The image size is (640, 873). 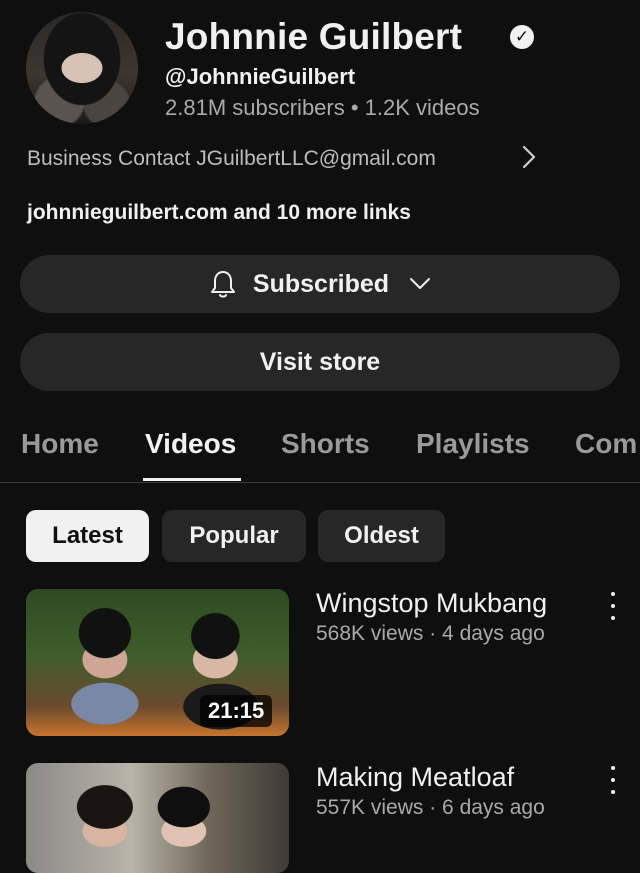 What do you see at coordinates (192, 479) in the screenshot?
I see `active-tab-indicator` at bounding box center [192, 479].